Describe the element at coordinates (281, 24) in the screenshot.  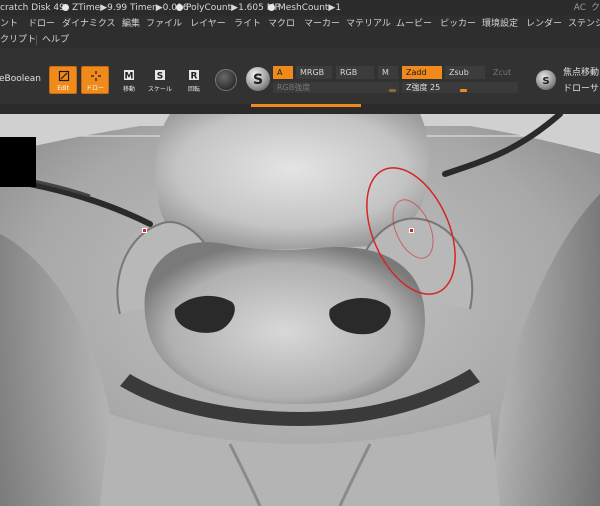
I see `menu-item-macro: マクロ` at that location.